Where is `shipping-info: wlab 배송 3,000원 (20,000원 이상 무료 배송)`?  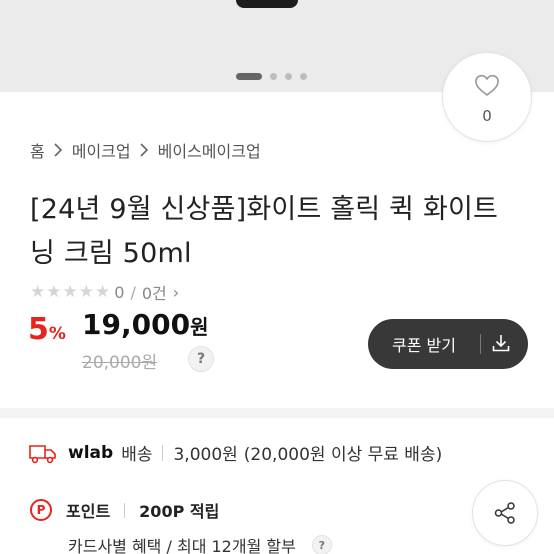 shipping-info: wlab 배송 3,000원 (20,000원 이상 무료 배송) is located at coordinates (235, 452).